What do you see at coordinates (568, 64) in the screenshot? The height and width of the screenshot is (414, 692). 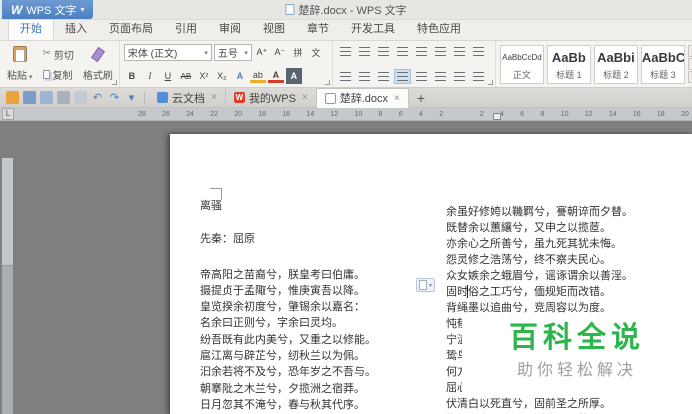 I see `style-card: AaBb 标题 1` at bounding box center [568, 64].